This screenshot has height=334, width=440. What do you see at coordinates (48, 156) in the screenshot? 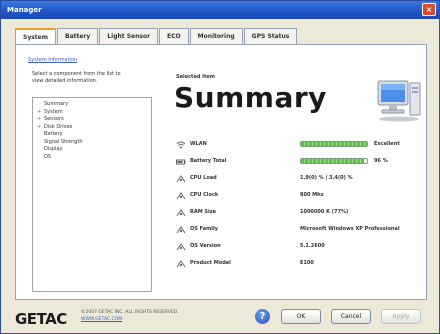
I see `tree-item-label: OS` at bounding box center [48, 156].